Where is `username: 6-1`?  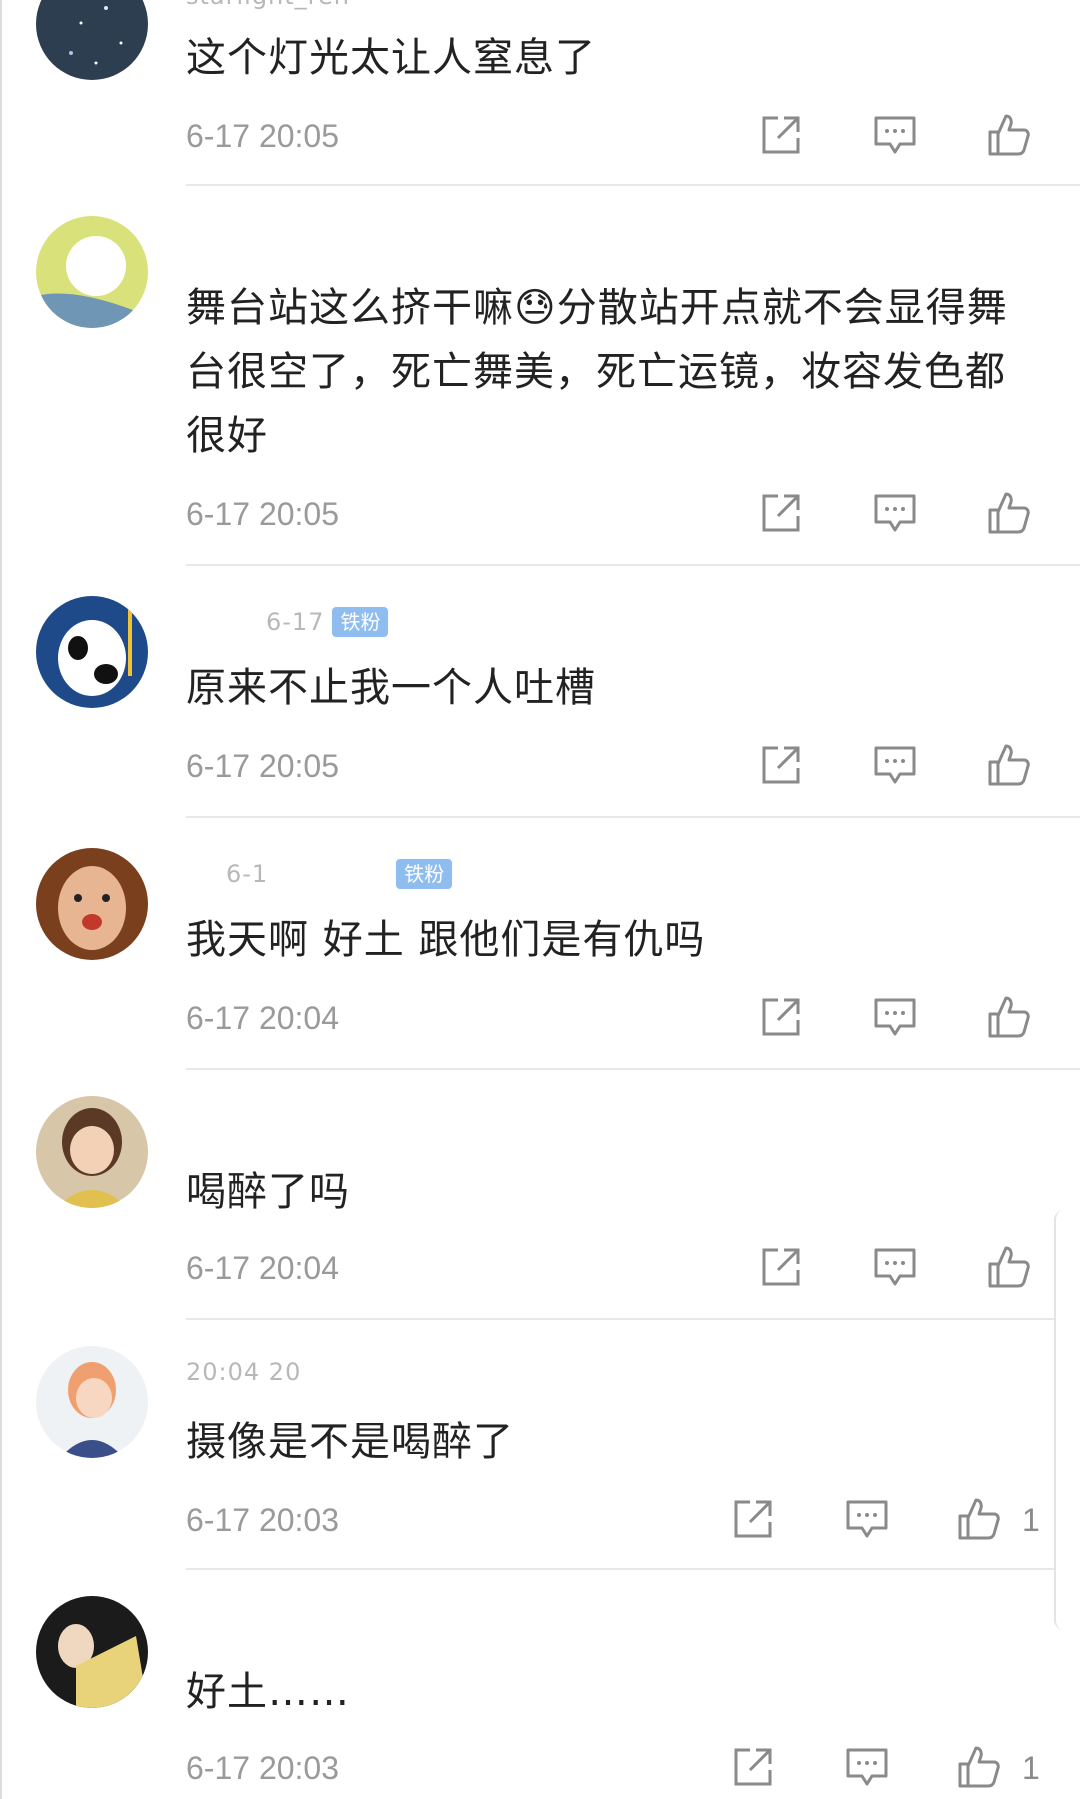
username: 6-1 is located at coordinates (247, 874).